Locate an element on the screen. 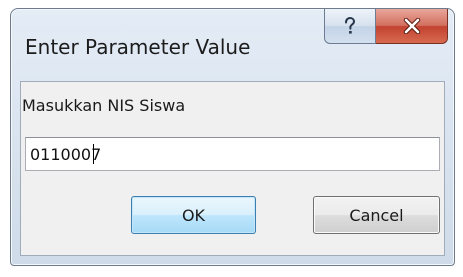 The width and height of the screenshot is (463, 277). question-mark-icon is located at coordinates (350, 25).